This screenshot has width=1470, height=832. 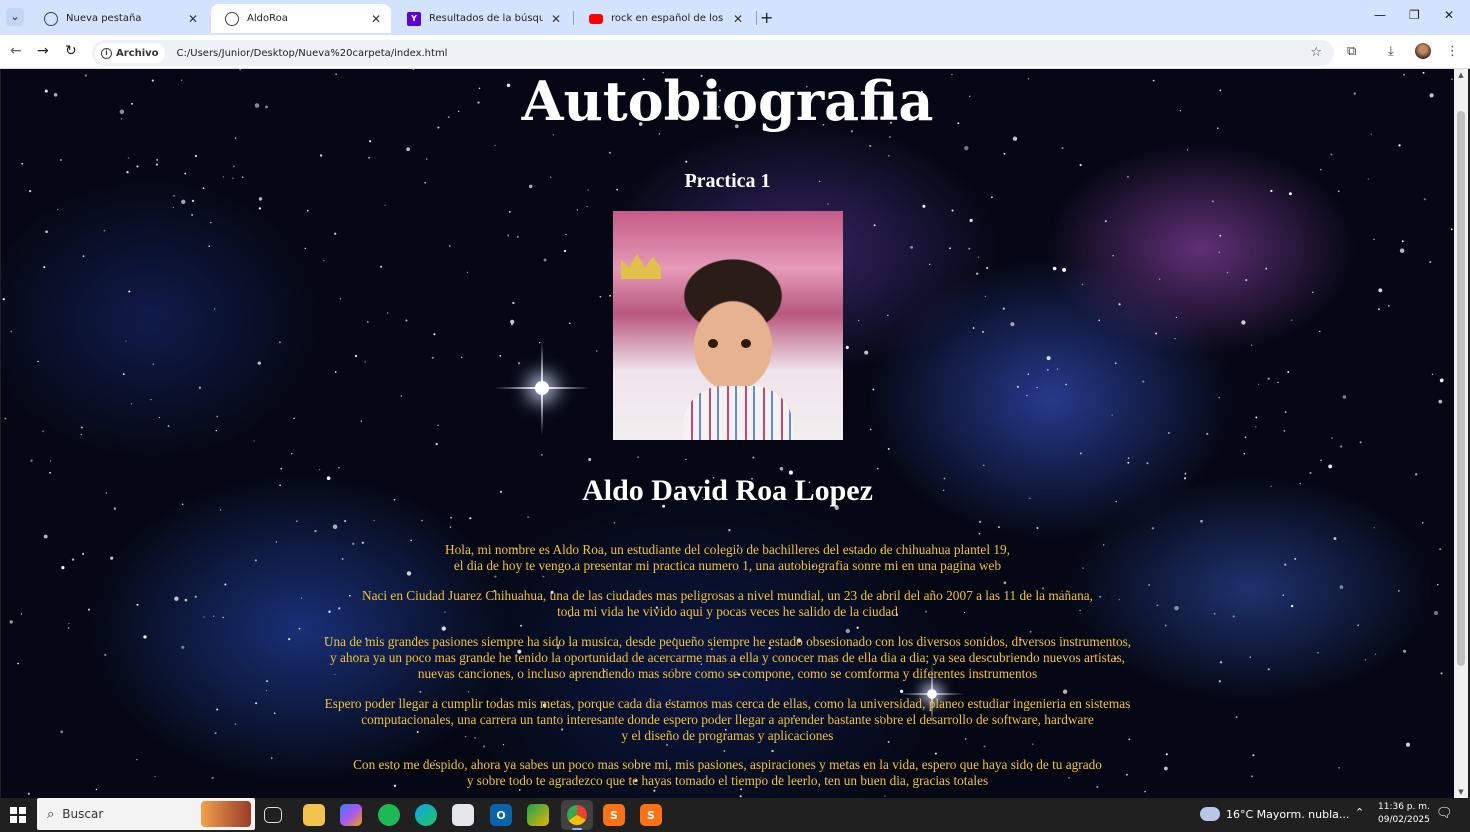 I want to click on restore-button: ❐, so click(x=1414, y=15).